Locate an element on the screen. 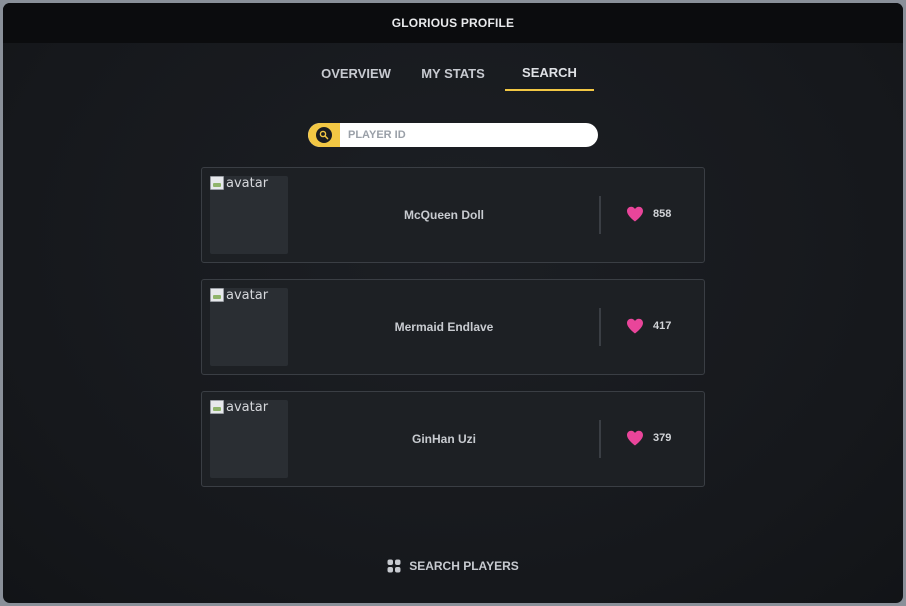 This screenshot has width=906, height=606. like-count: 379 is located at coordinates (662, 438).